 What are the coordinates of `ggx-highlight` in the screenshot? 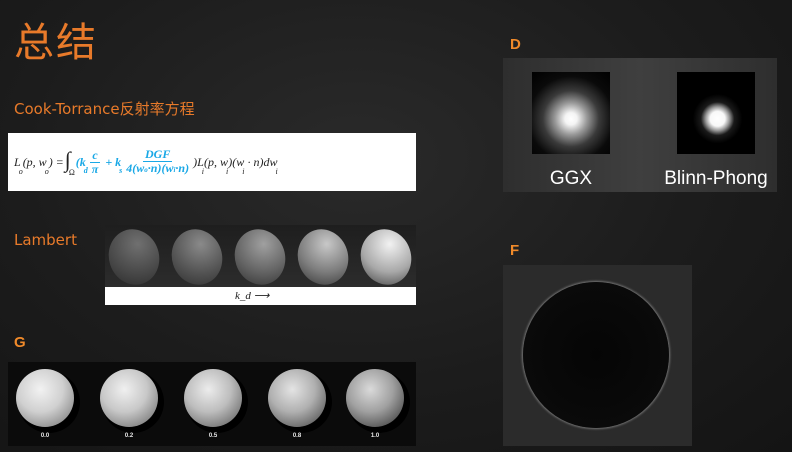 It's located at (571, 113).